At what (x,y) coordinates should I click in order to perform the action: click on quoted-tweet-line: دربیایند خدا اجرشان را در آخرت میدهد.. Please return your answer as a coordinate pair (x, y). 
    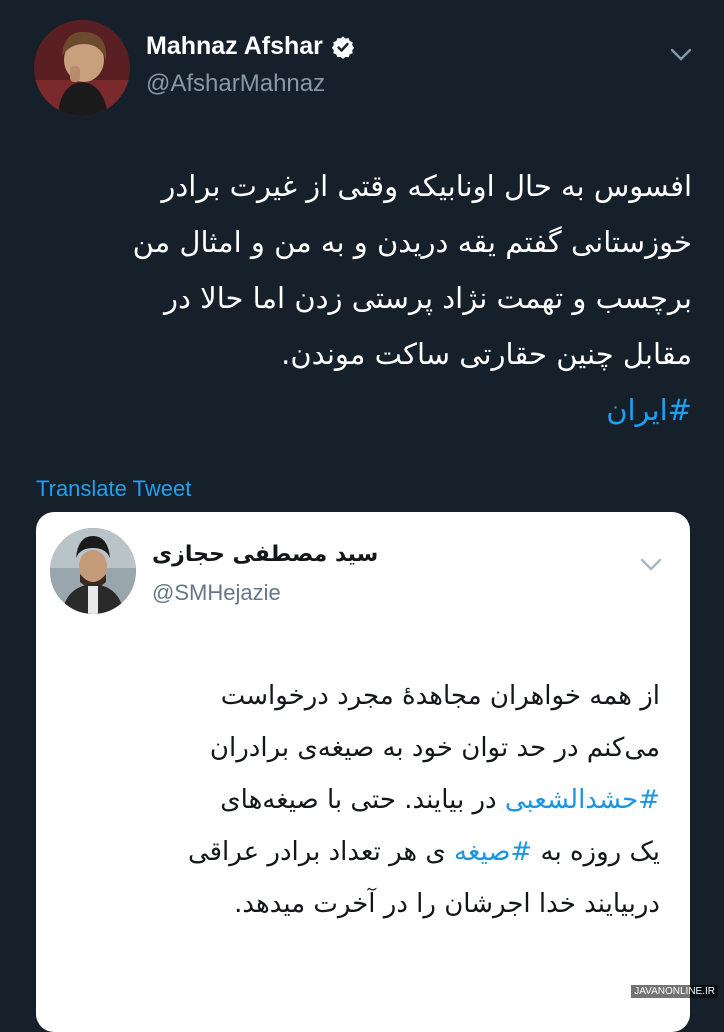
    Looking at the image, I should click on (355, 904).